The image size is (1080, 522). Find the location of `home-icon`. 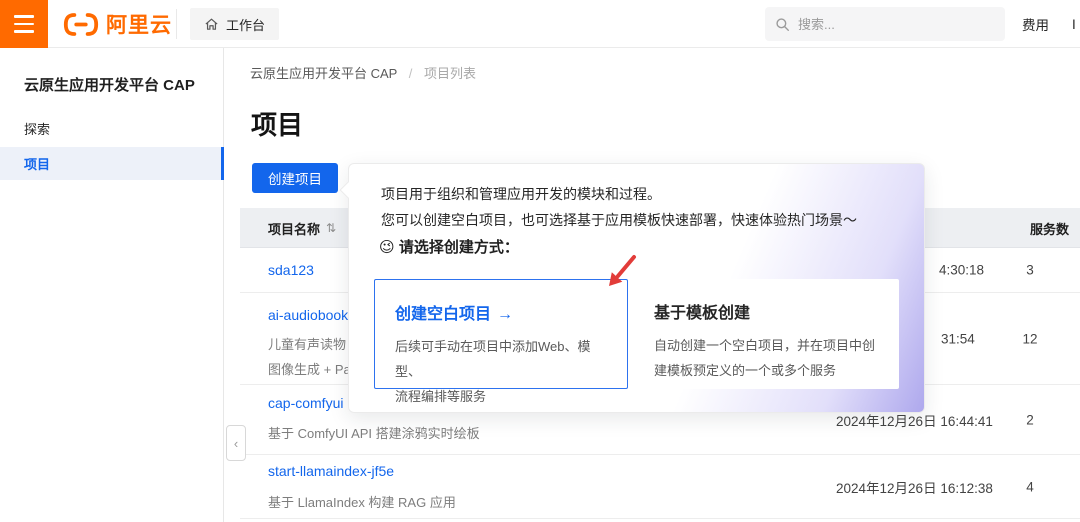

home-icon is located at coordinates (211, 24).